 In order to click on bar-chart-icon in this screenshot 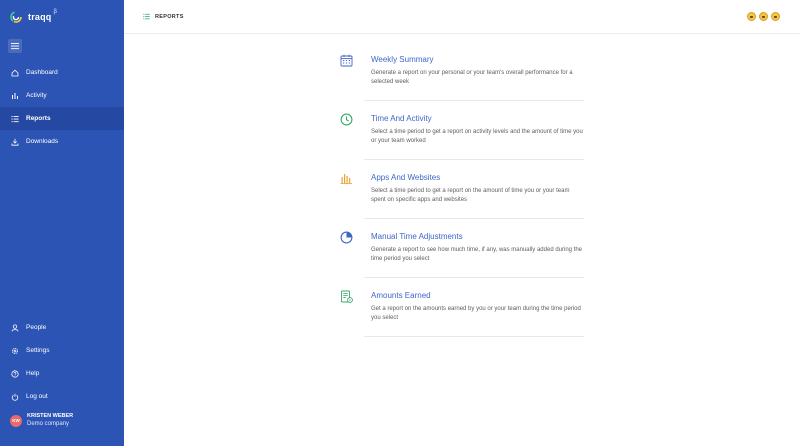, I will do `click(15, 96)`.